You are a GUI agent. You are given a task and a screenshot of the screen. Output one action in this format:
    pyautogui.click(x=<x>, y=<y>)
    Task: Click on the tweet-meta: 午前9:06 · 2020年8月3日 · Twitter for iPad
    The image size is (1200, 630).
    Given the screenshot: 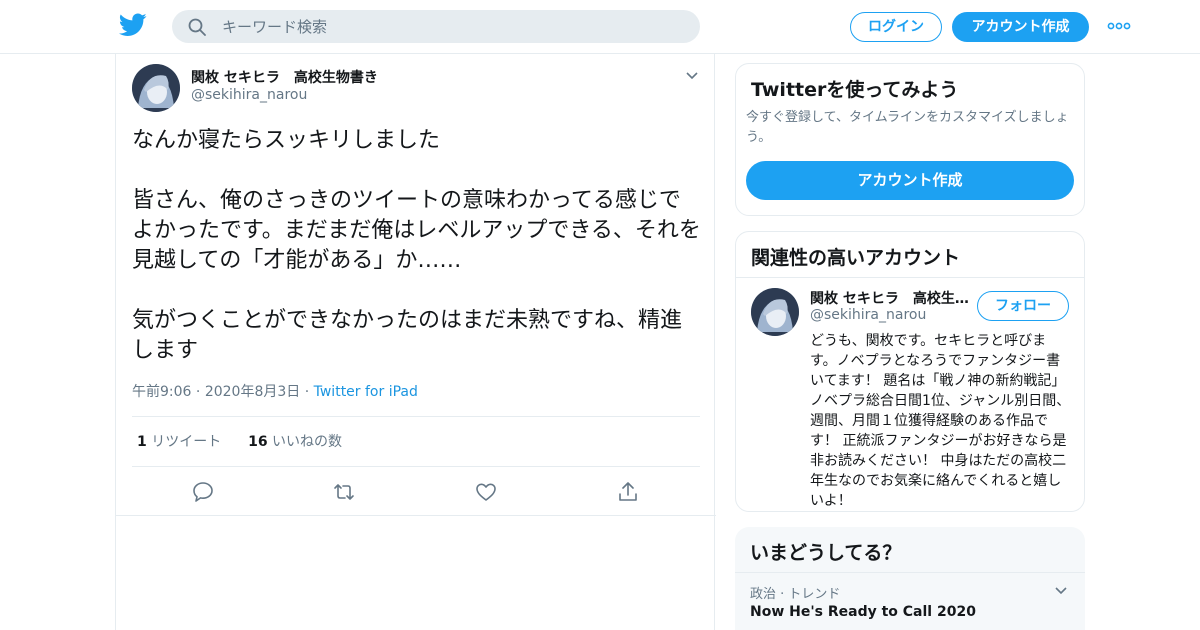 What is the action you would take?
    pyautogui.click(x=275, y=391)
    